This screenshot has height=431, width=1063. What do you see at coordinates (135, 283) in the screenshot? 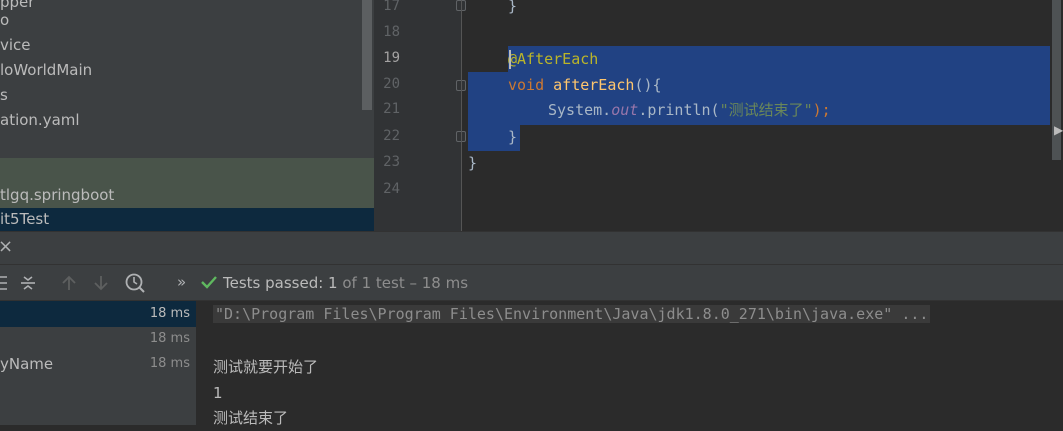
I see `history-clock-icon` at bounding box center [135, 283].